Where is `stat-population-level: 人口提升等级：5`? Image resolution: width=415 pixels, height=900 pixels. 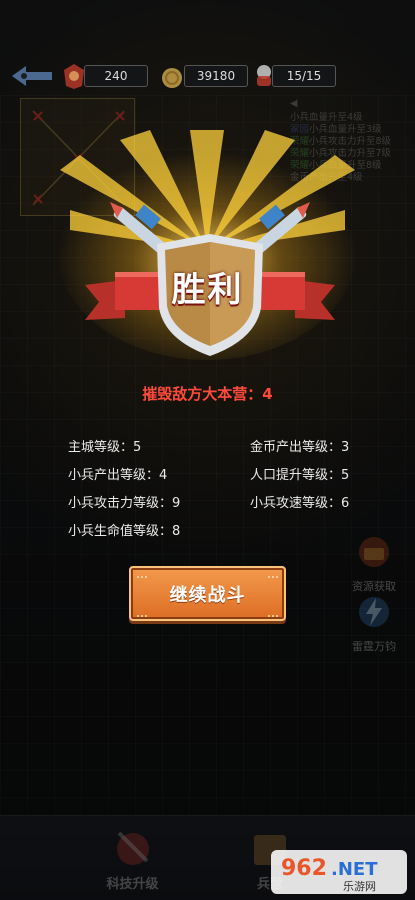
stat-population-level: 人口提升等级：5 is located at coordinates (300, 475).